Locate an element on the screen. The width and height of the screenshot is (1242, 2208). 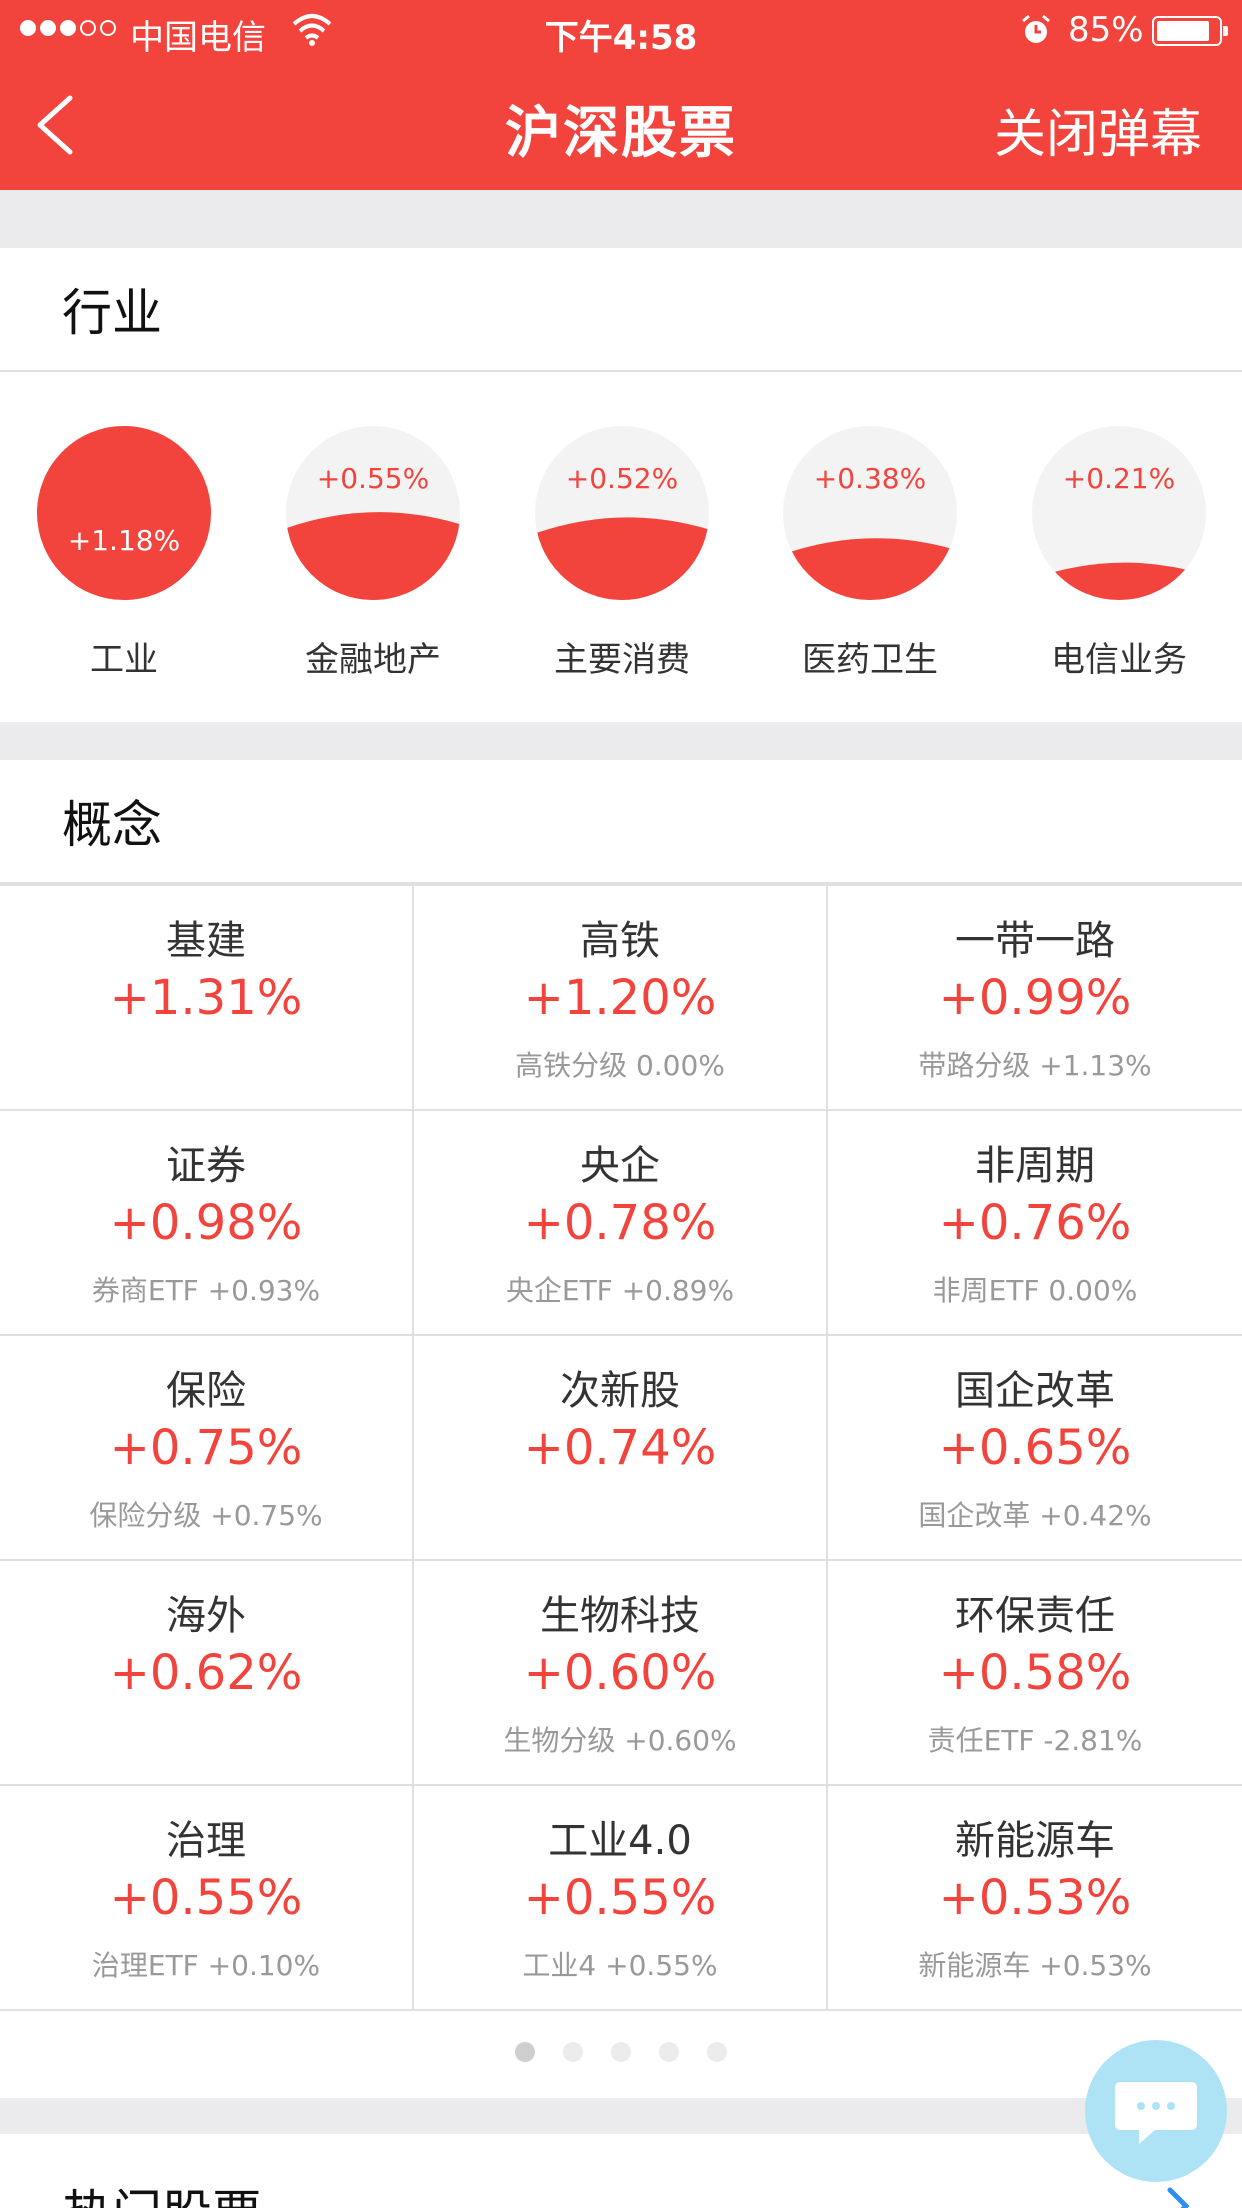
status-time: 下午4:58 is located at coordinates (621, 38).